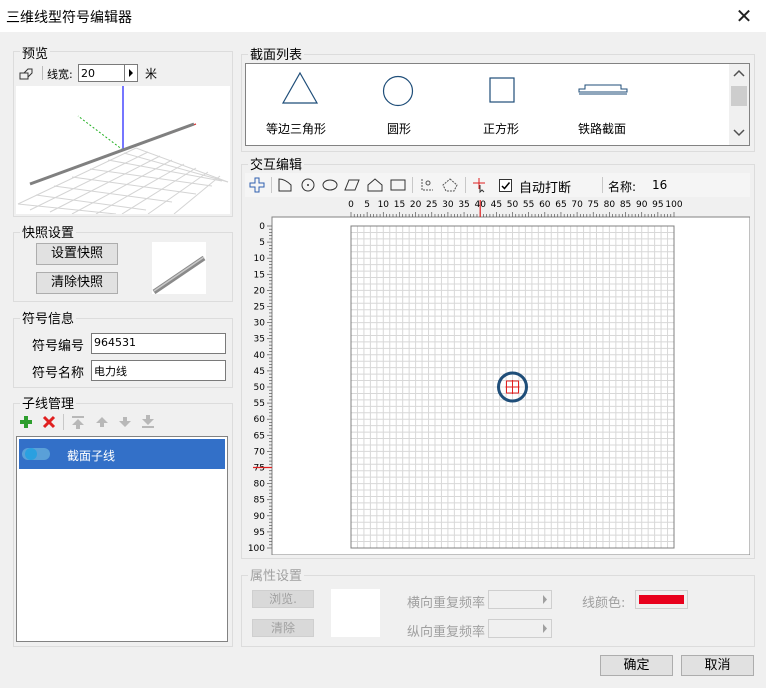 The height and width of the screenshot is (688, 766). Describe the element at coordinates (26, 423) in the screenshot. I see `add-icon` at that location.